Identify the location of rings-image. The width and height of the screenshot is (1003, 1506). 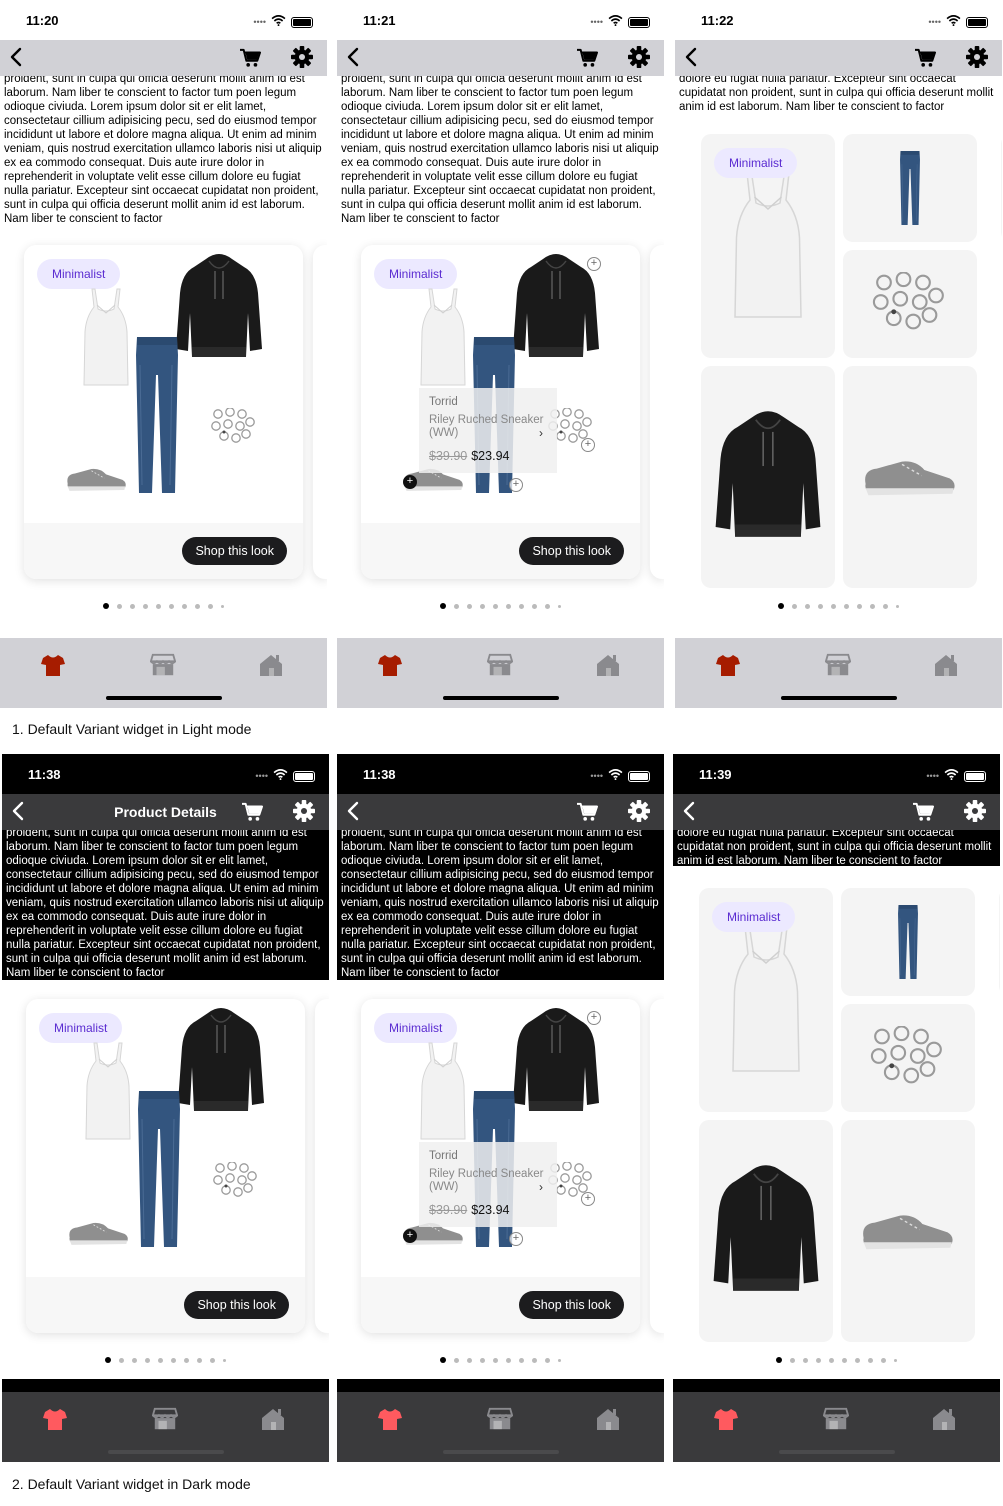
(234, 428).